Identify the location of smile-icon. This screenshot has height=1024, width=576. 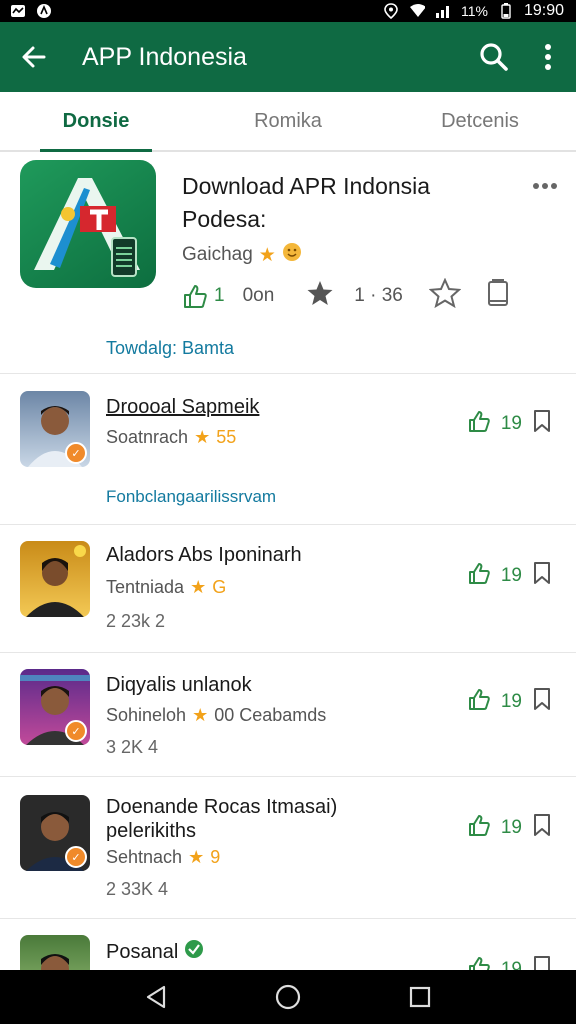
(292, 255).